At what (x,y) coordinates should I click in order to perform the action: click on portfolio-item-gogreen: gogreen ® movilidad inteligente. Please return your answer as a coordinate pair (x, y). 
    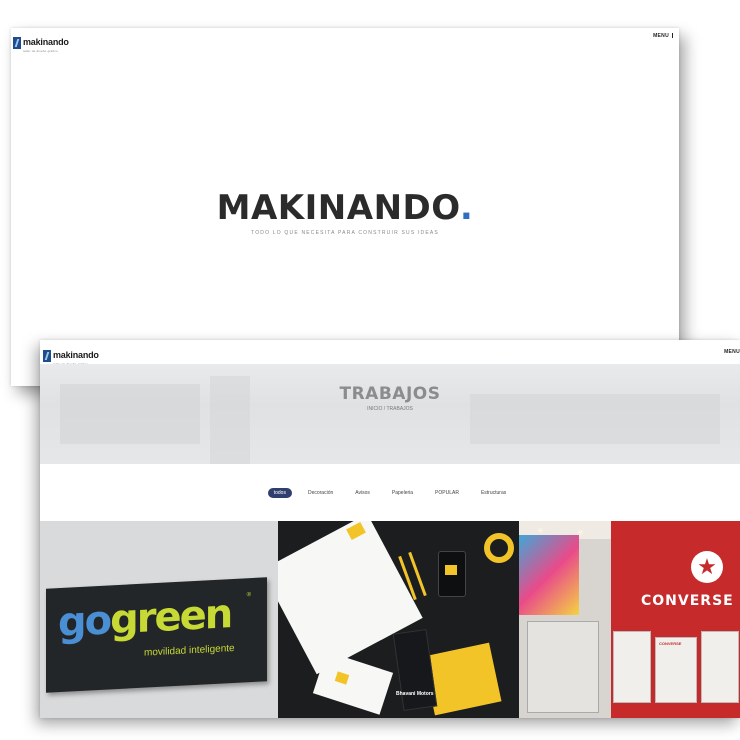
    Looking at the image, I should click on (159, 619).